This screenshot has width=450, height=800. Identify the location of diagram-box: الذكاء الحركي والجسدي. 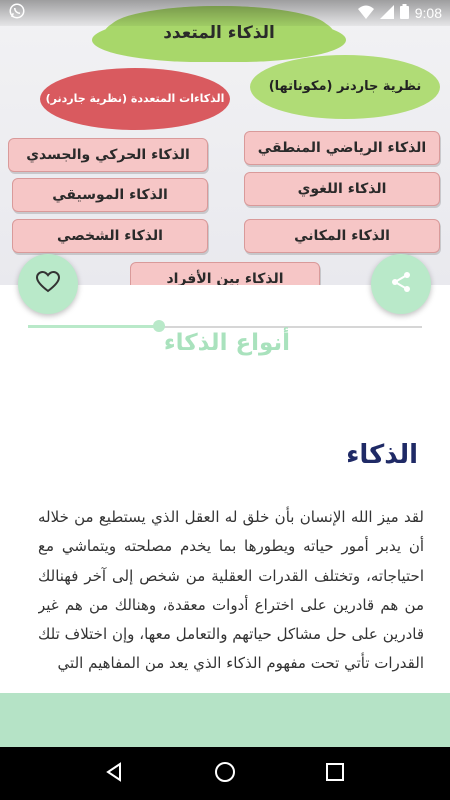
(108, 155).